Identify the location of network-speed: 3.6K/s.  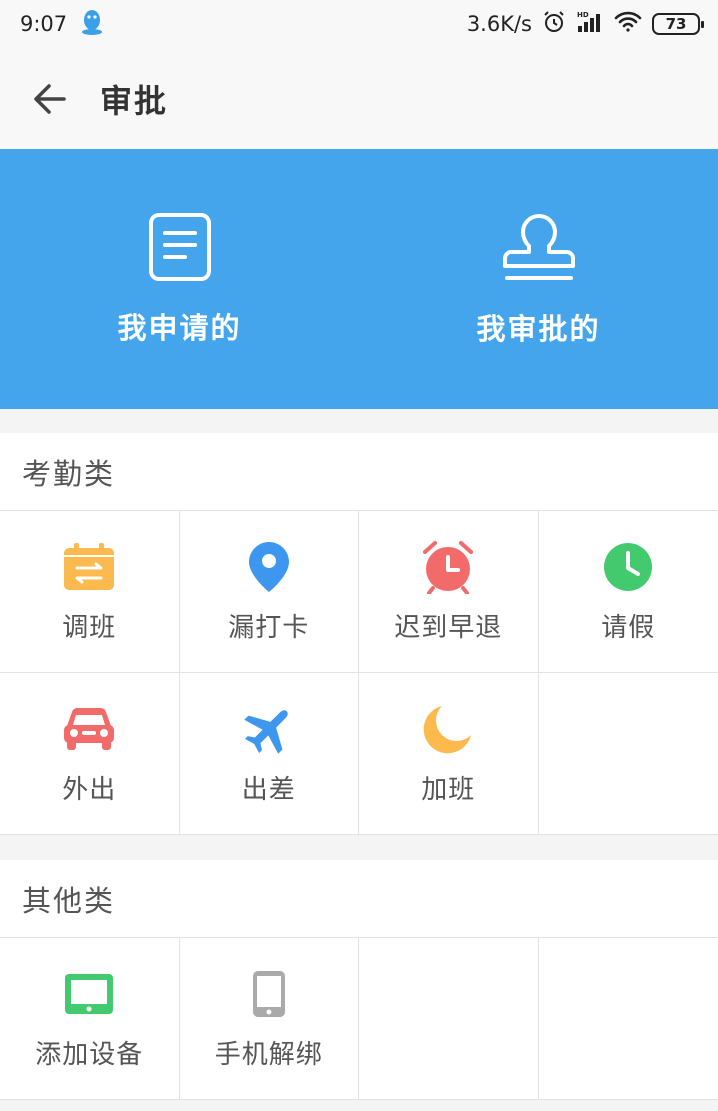
(499, 24).